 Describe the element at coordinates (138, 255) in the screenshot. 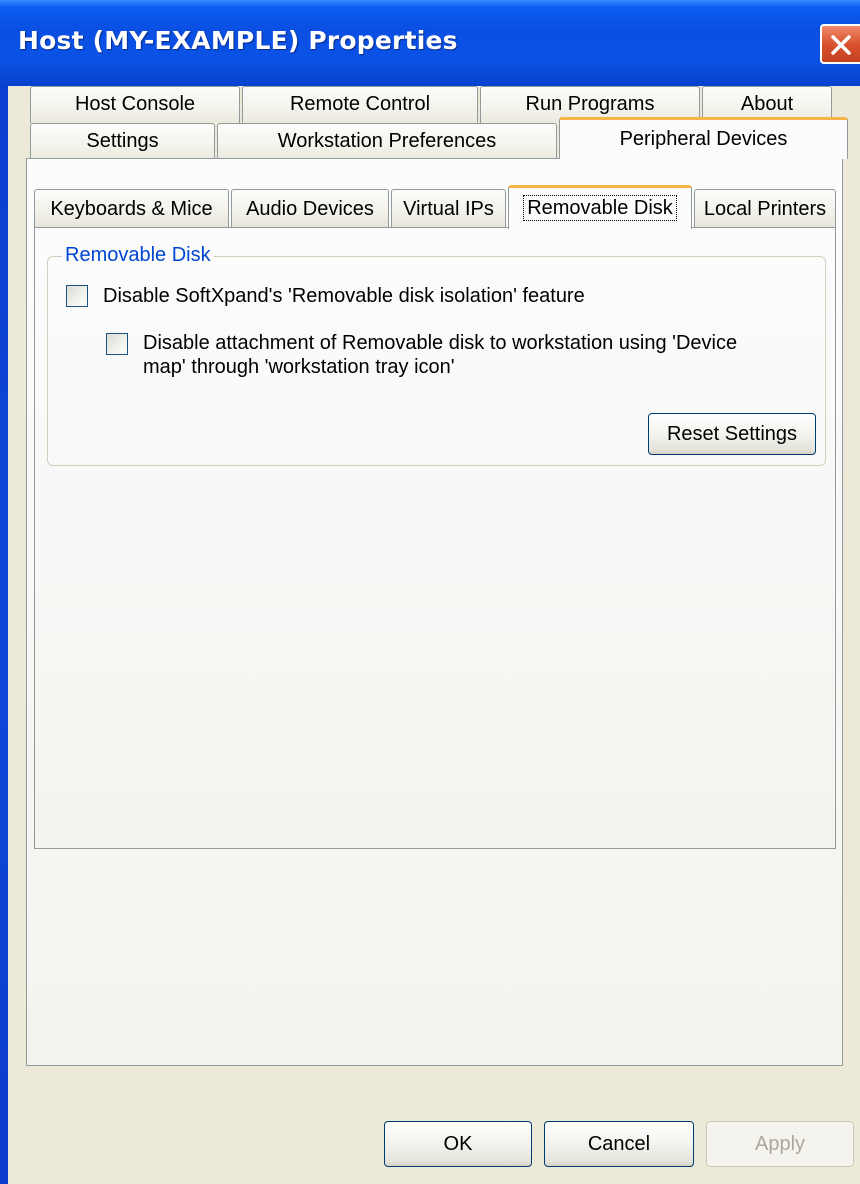

I see `groupbox-title: Removable Disk` at that location.